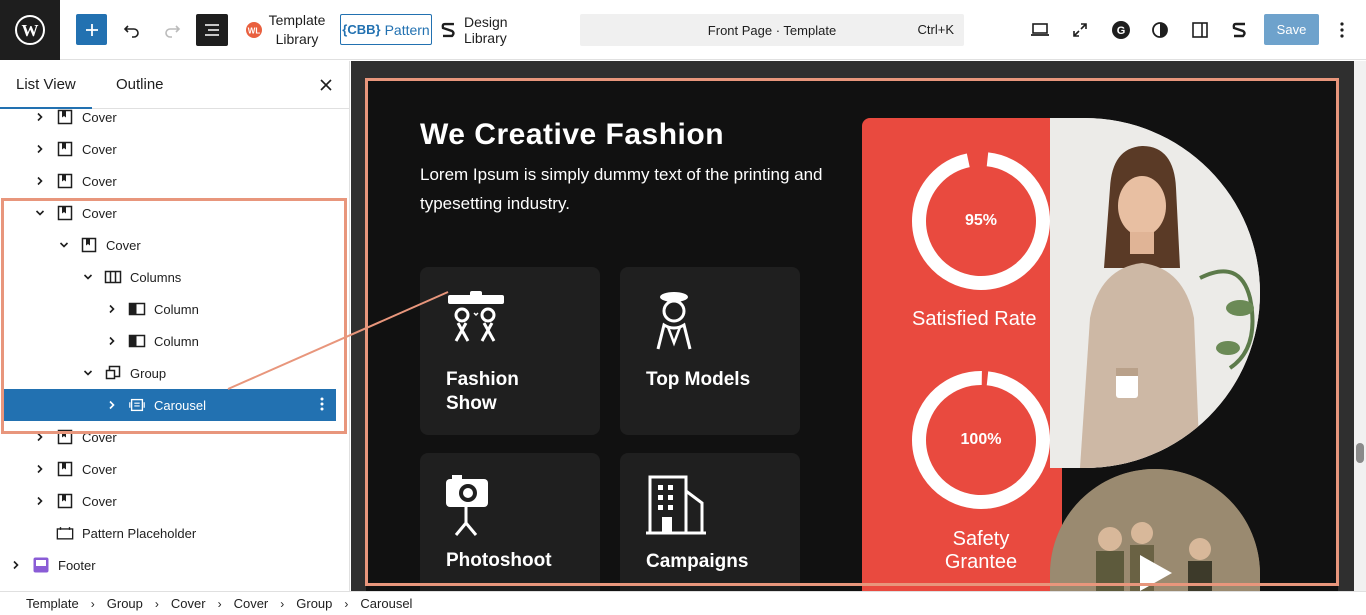 This screenshot has height=615, width=1366. I want to click on add-block-button, so click(91, 29).